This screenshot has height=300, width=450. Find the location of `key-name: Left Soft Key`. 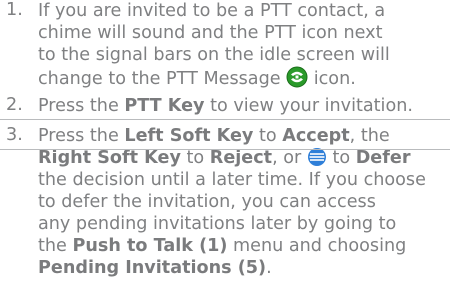

key-name: Left Soft Key is located at coordinates (189, 136).